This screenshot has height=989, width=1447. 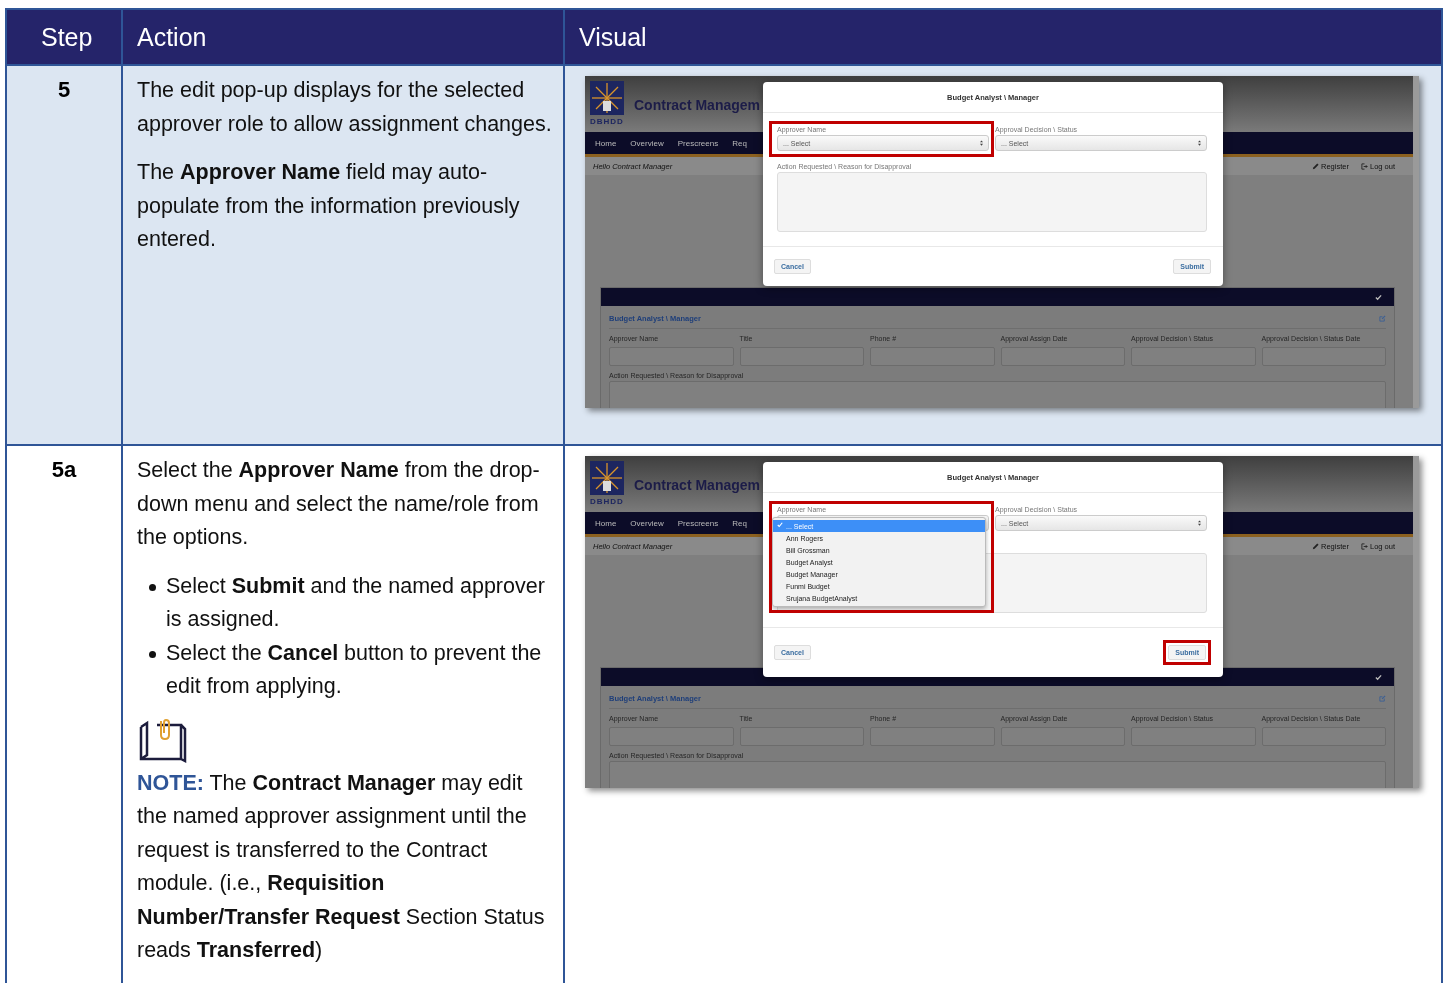 What do you see at coordinates (354, 669) in the screenshot?
I see `bullet-text: Select the Cancel button to prevent the edit from applying.` at bounding box center [354, 669].